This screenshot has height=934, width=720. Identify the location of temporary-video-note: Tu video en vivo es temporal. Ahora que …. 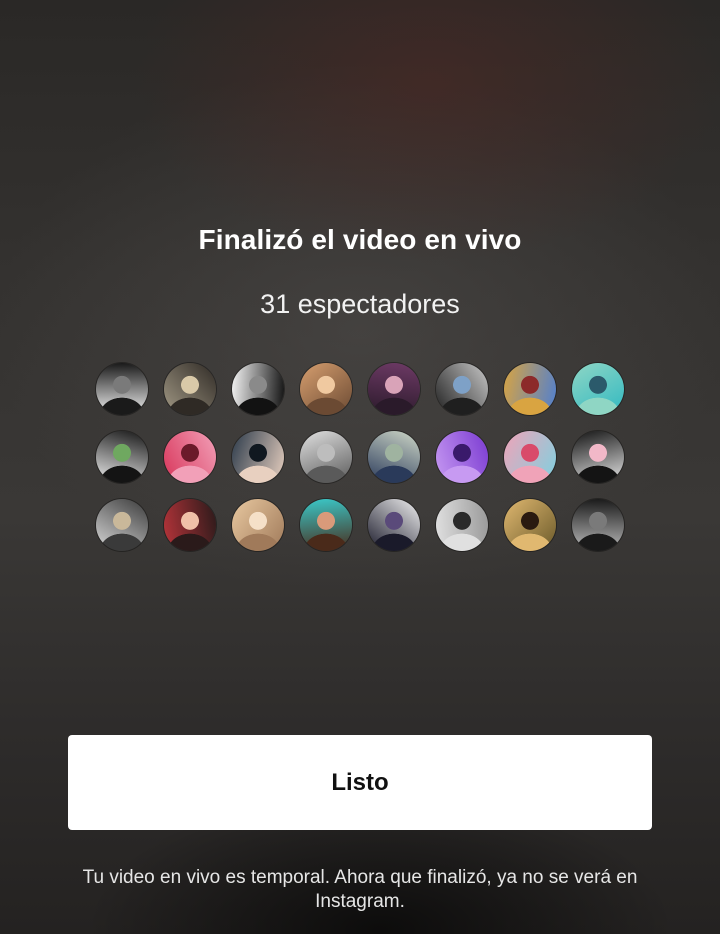
(360, 889).